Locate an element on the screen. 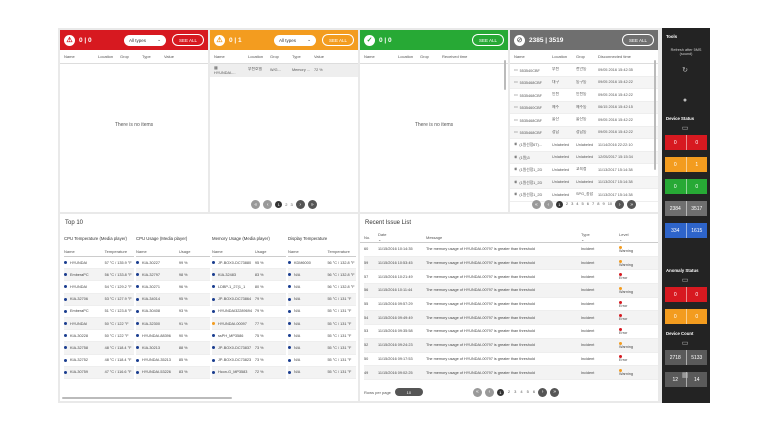  table-row: KDM6000 56 °C / 132.8 °F is located at coordinates (322, 263).